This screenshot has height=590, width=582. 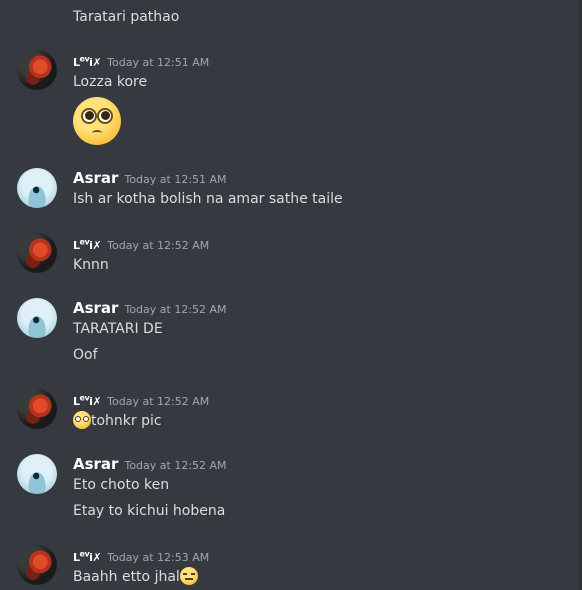 What do you see at coordinates (208, 199) in the screenshot?
I see `message-content: Ish ar kotha bolish na amar sathe taile` at bounding box center [208, 199].